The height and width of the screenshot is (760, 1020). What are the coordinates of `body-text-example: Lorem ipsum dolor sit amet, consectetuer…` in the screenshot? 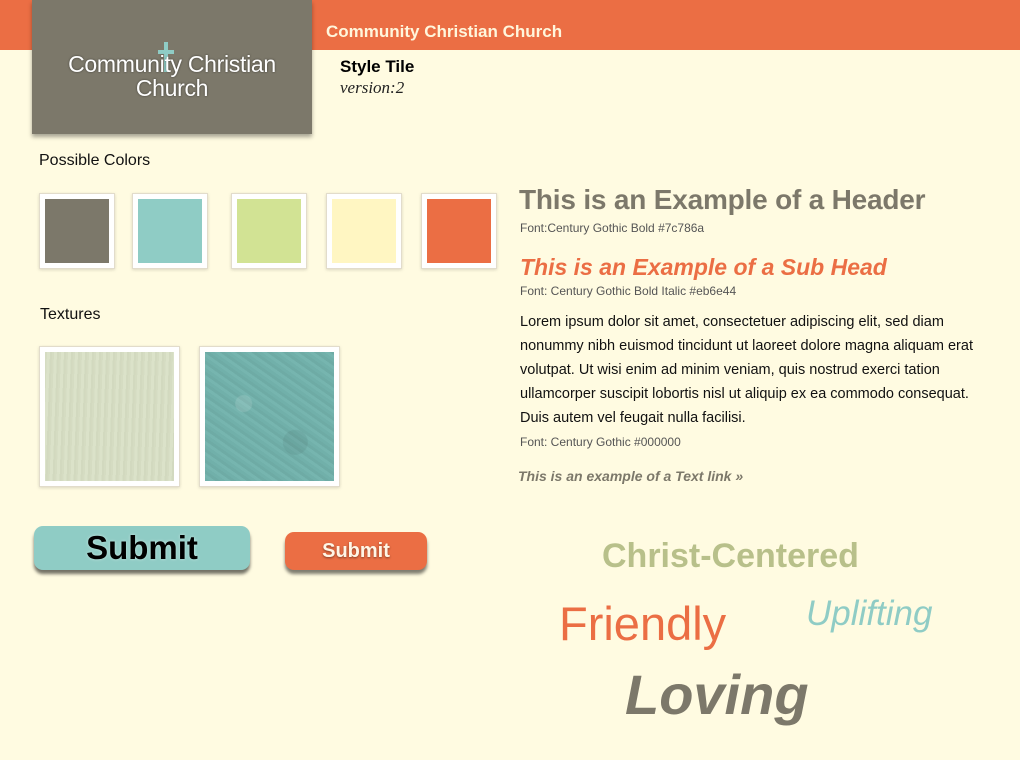 It's located at (746, 370).